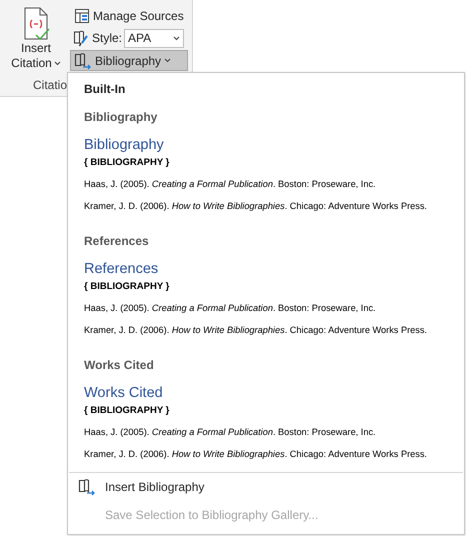 This screenshot has height=536, width=466. Describe the element at coordinates (266, 487) in the screenshot. I see `insert-bibliography-item: Insert Bibliography` at that location.